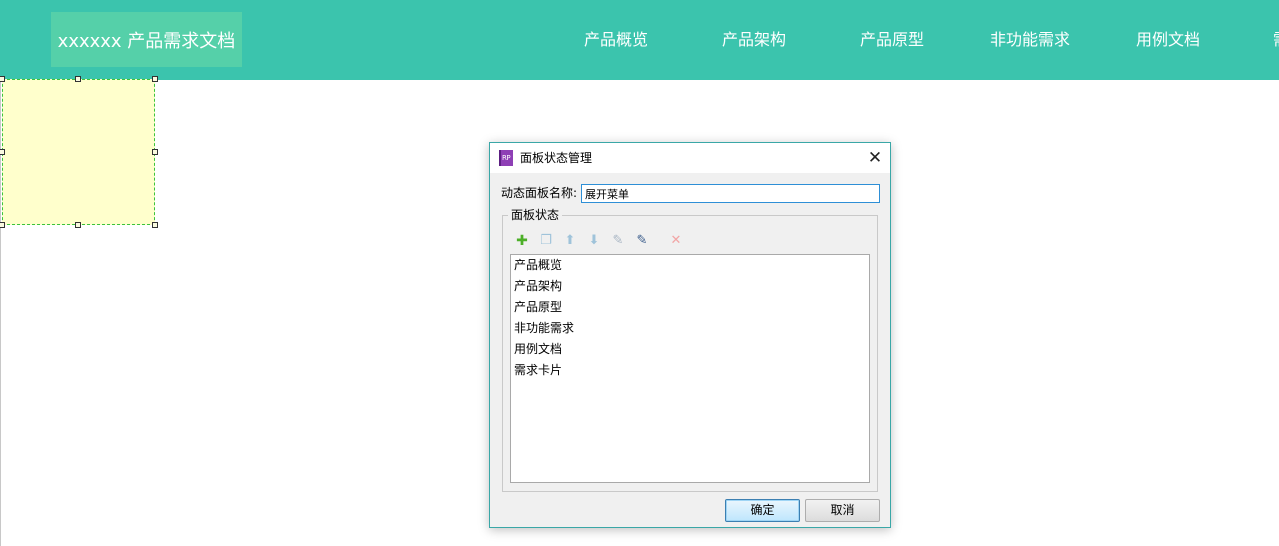 The height and width of the screenshot is (546, 1279). Describe the element at coordinates (538, 307) in the screenshot. I see `list-item: 产品原型` at that location.